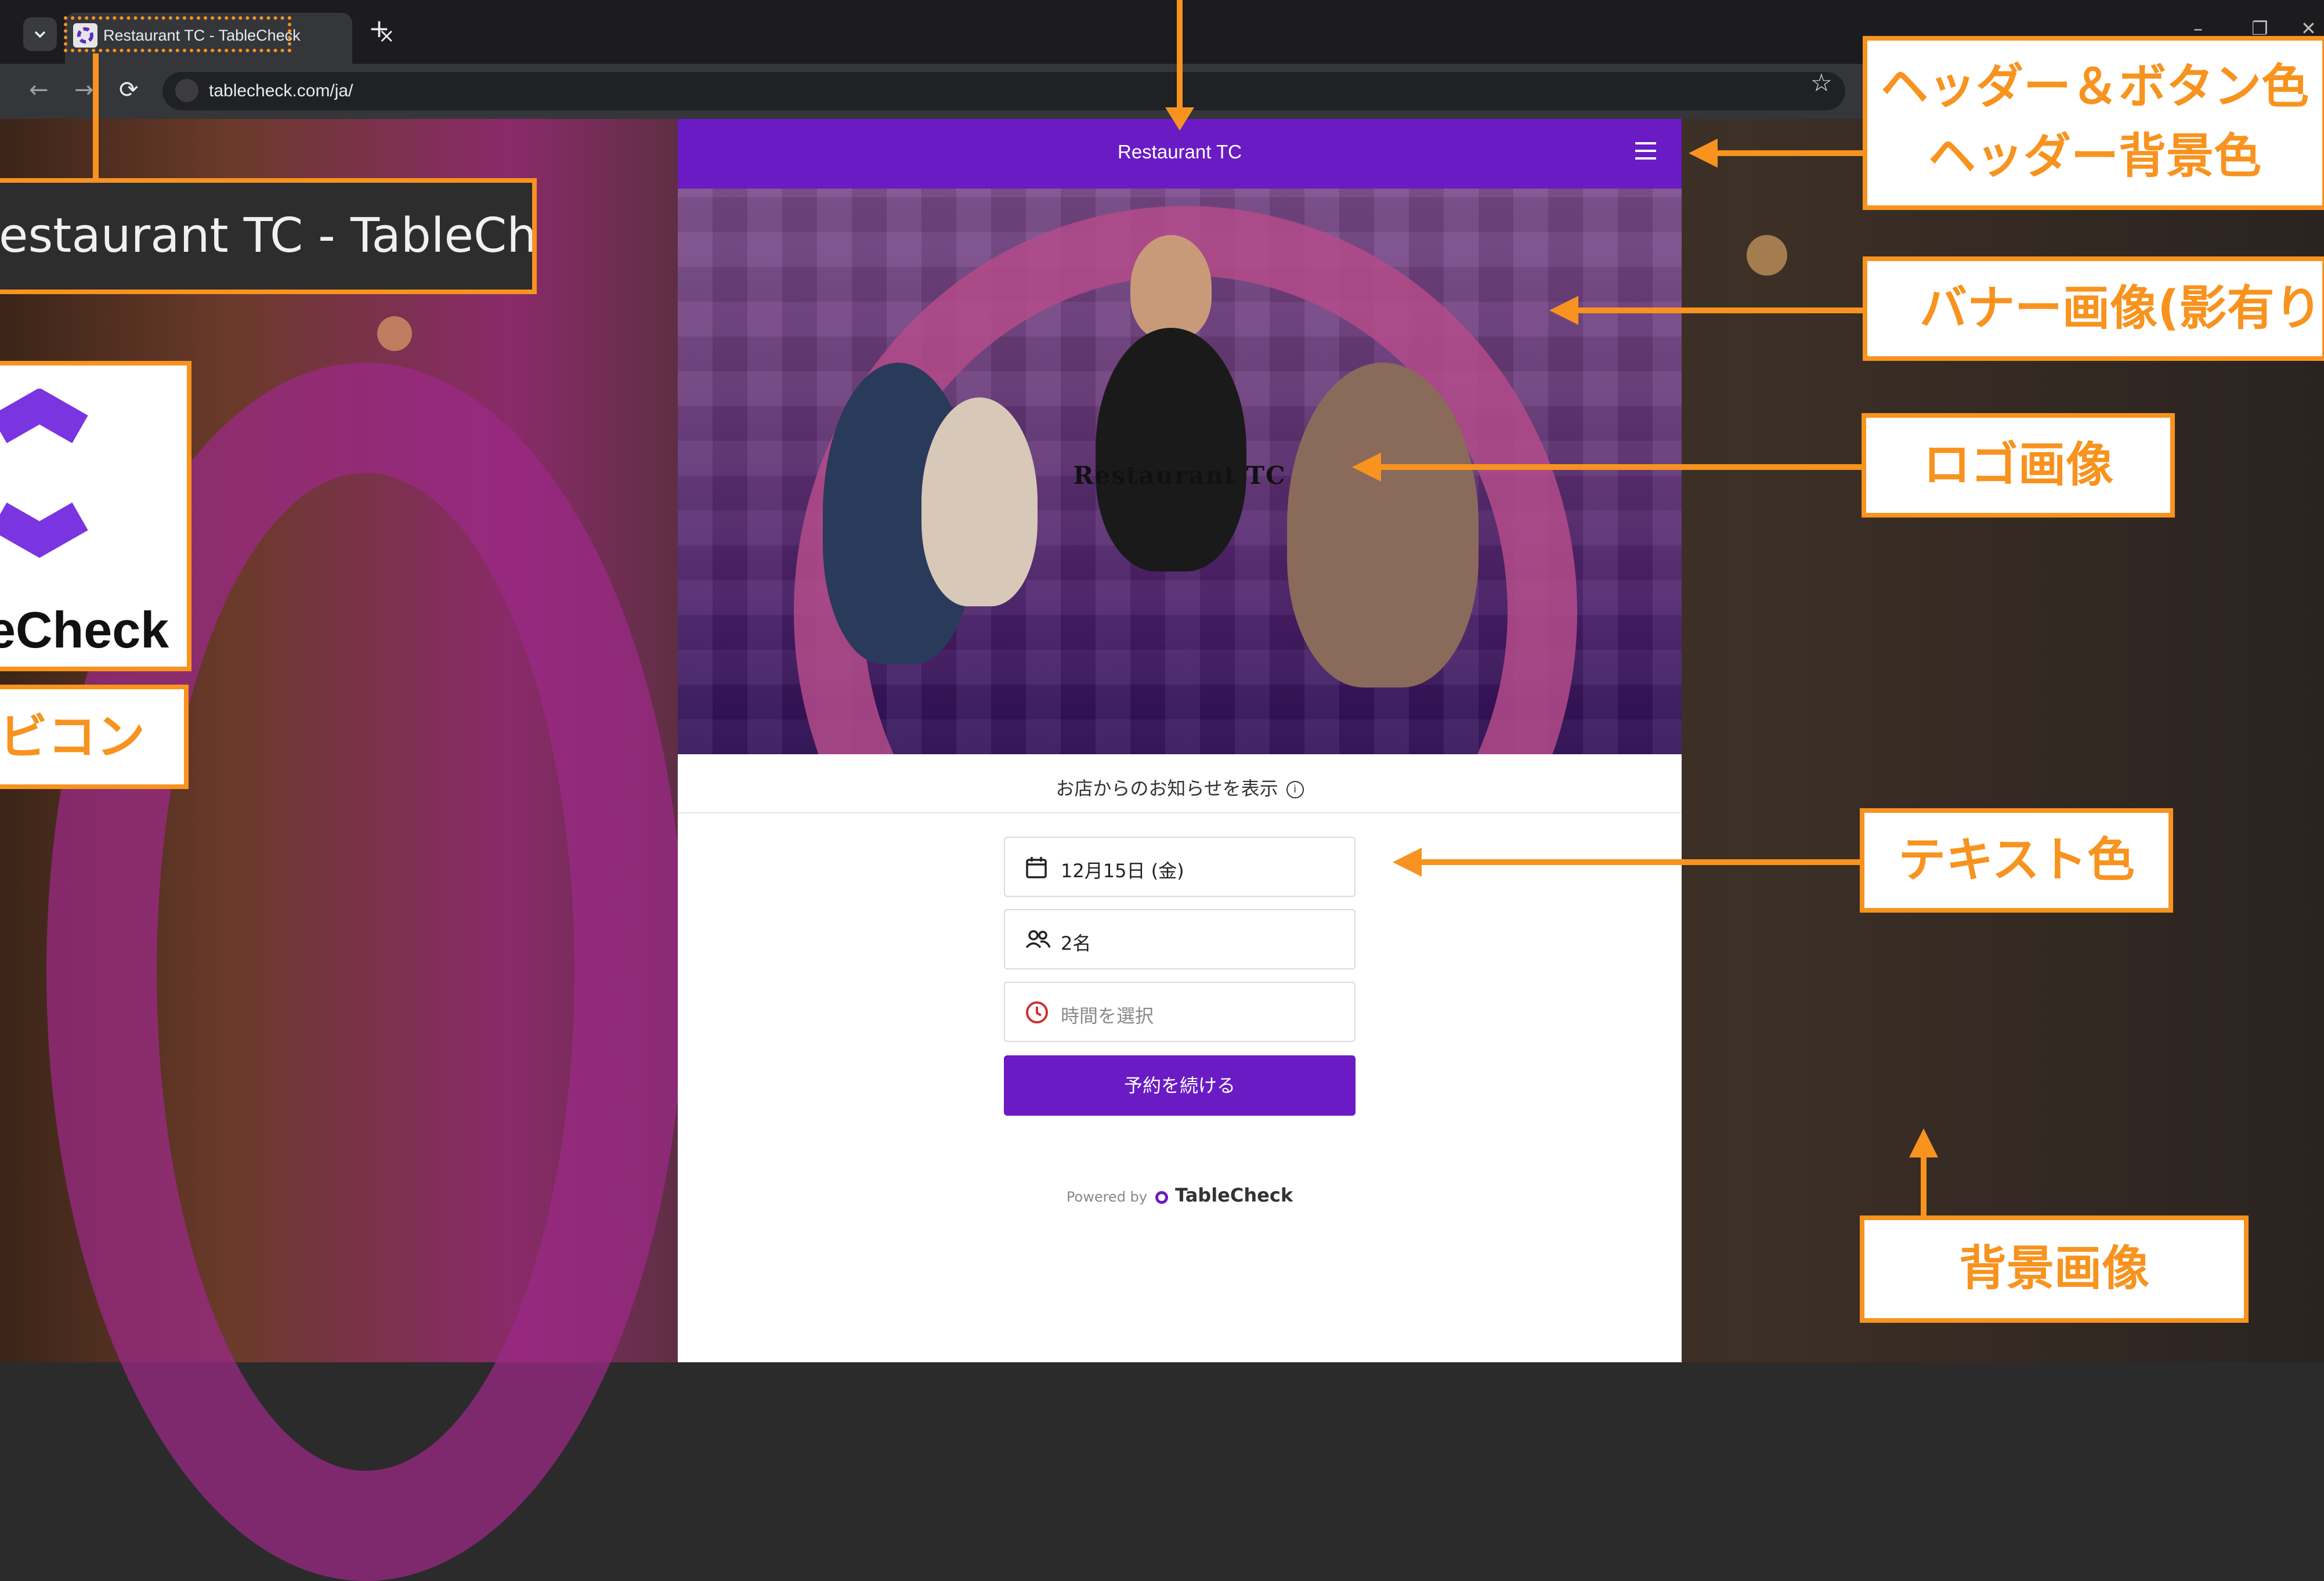 Image resolution: width=2324 pixels, height=1581 pixels. I want to click on tab-title-highlight, so click(177, 34).